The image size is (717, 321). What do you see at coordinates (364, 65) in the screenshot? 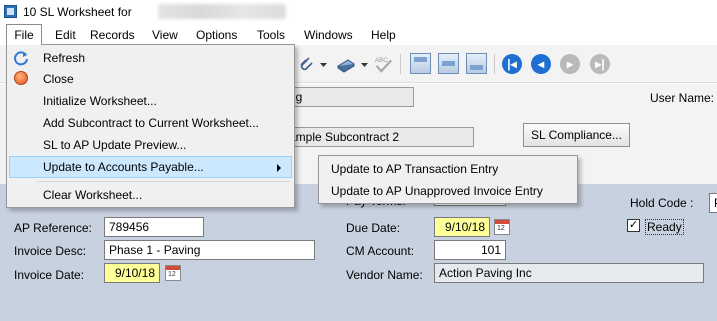
I see `scanner-dropdown-icon` at bounding box center [364, 65].